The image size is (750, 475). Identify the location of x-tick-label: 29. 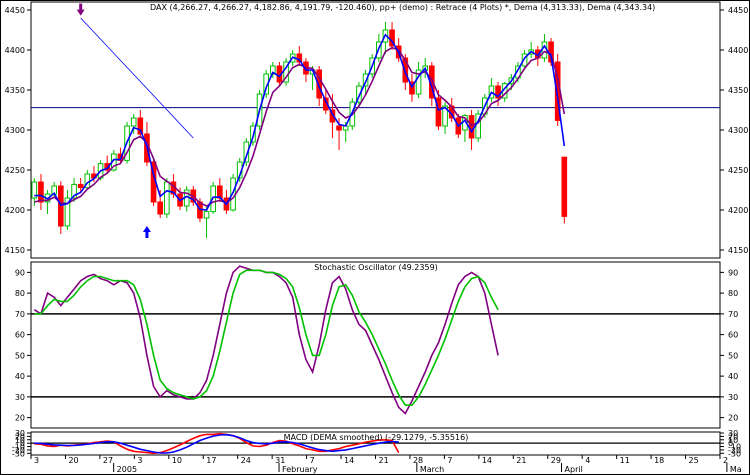
(556, 460).